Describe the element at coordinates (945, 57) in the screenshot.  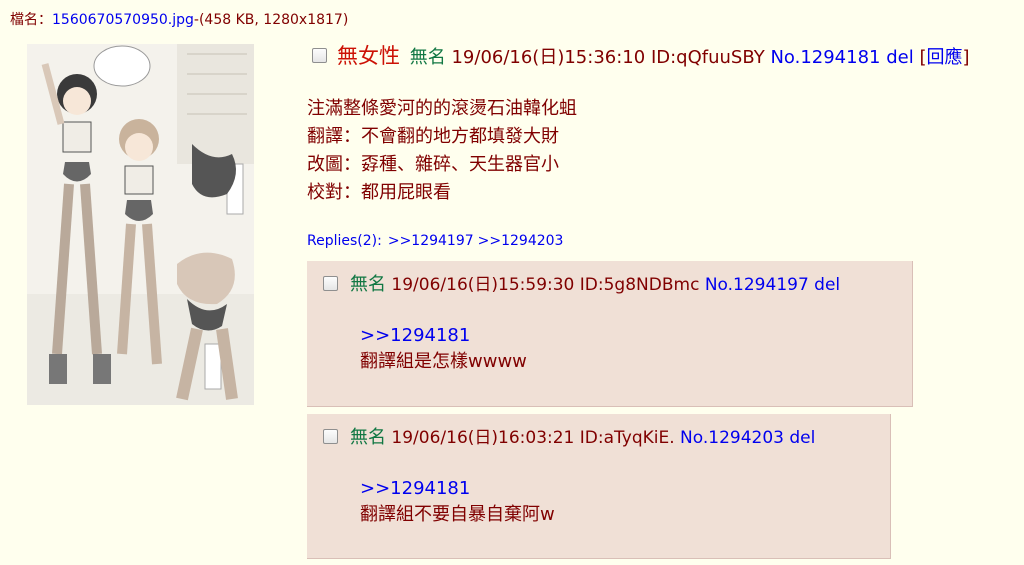
I see `reply-link: 回應` at that location.